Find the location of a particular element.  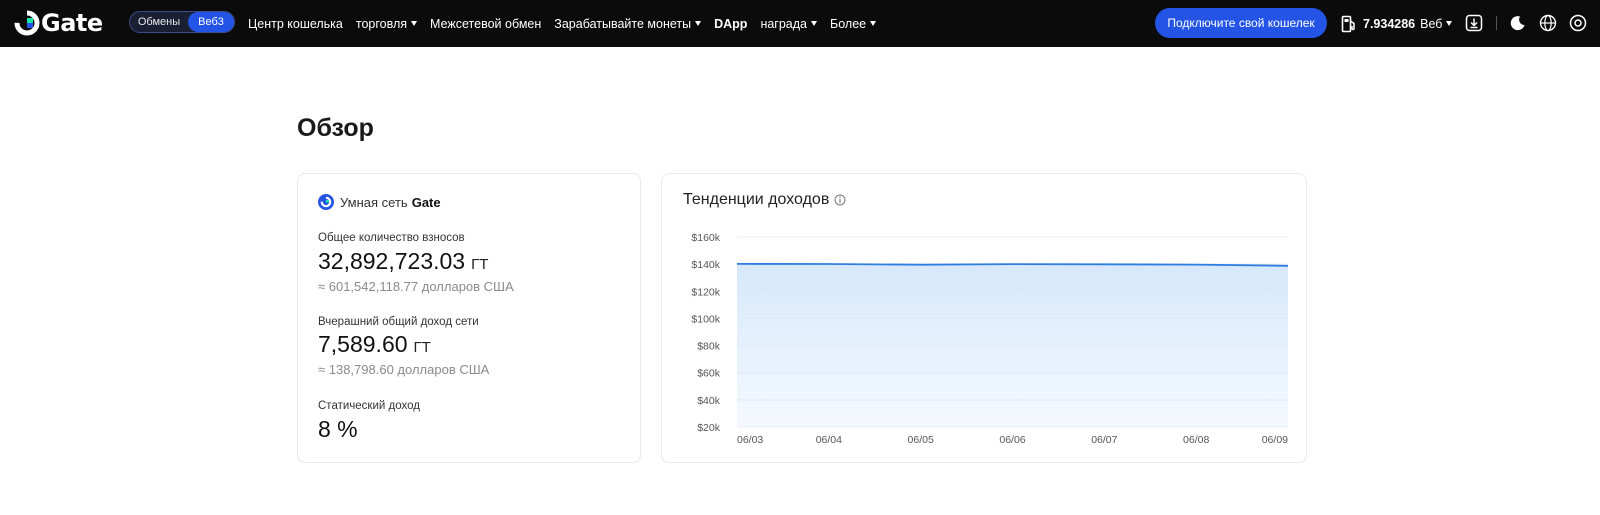

exchange-web3-switch: Обмены Веб3 is located at coordinates (182, 22).